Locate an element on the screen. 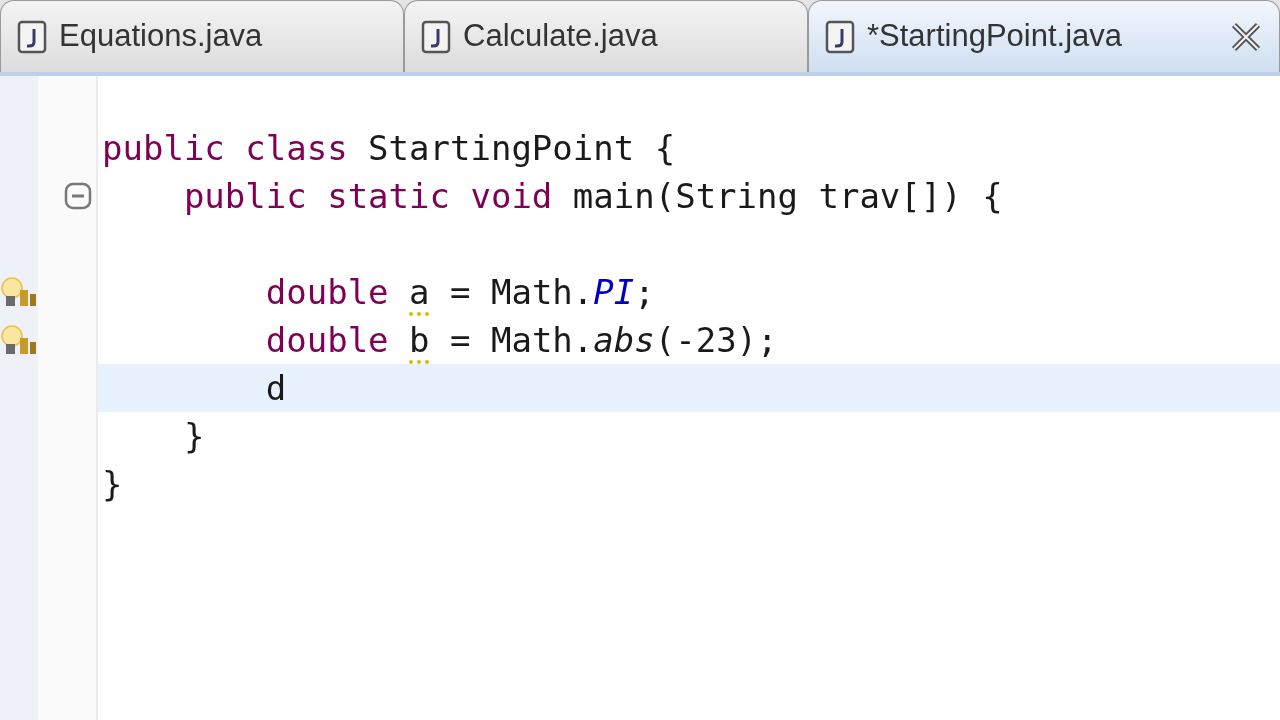 This screenshot has height=720, width=1280. tab-label: *StartingPoint.java is located at coordinates (995, 36).